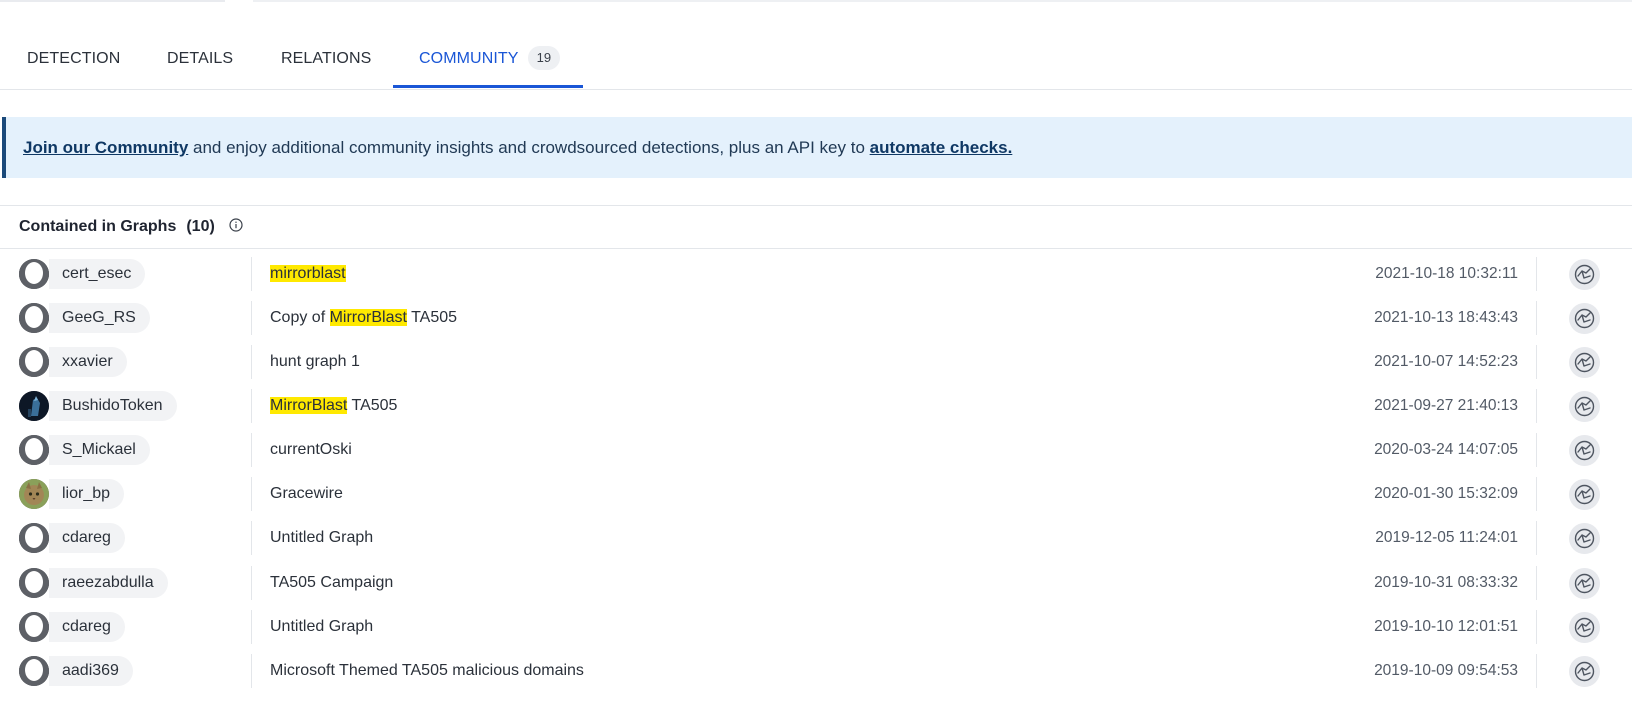  What do you see at coordinates (331, 583) in the screenshot?
I see `graph-name-link: TA505 Campaign` at bounding box center [331, 583].